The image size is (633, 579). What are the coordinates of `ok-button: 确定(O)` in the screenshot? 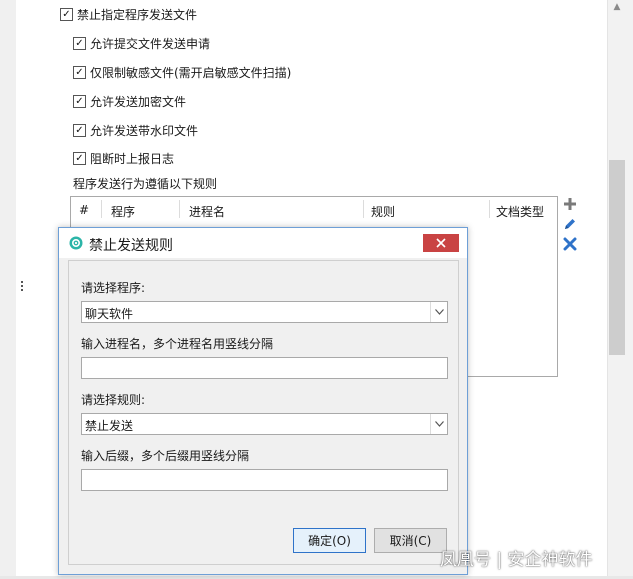 It's located at (329, 540).